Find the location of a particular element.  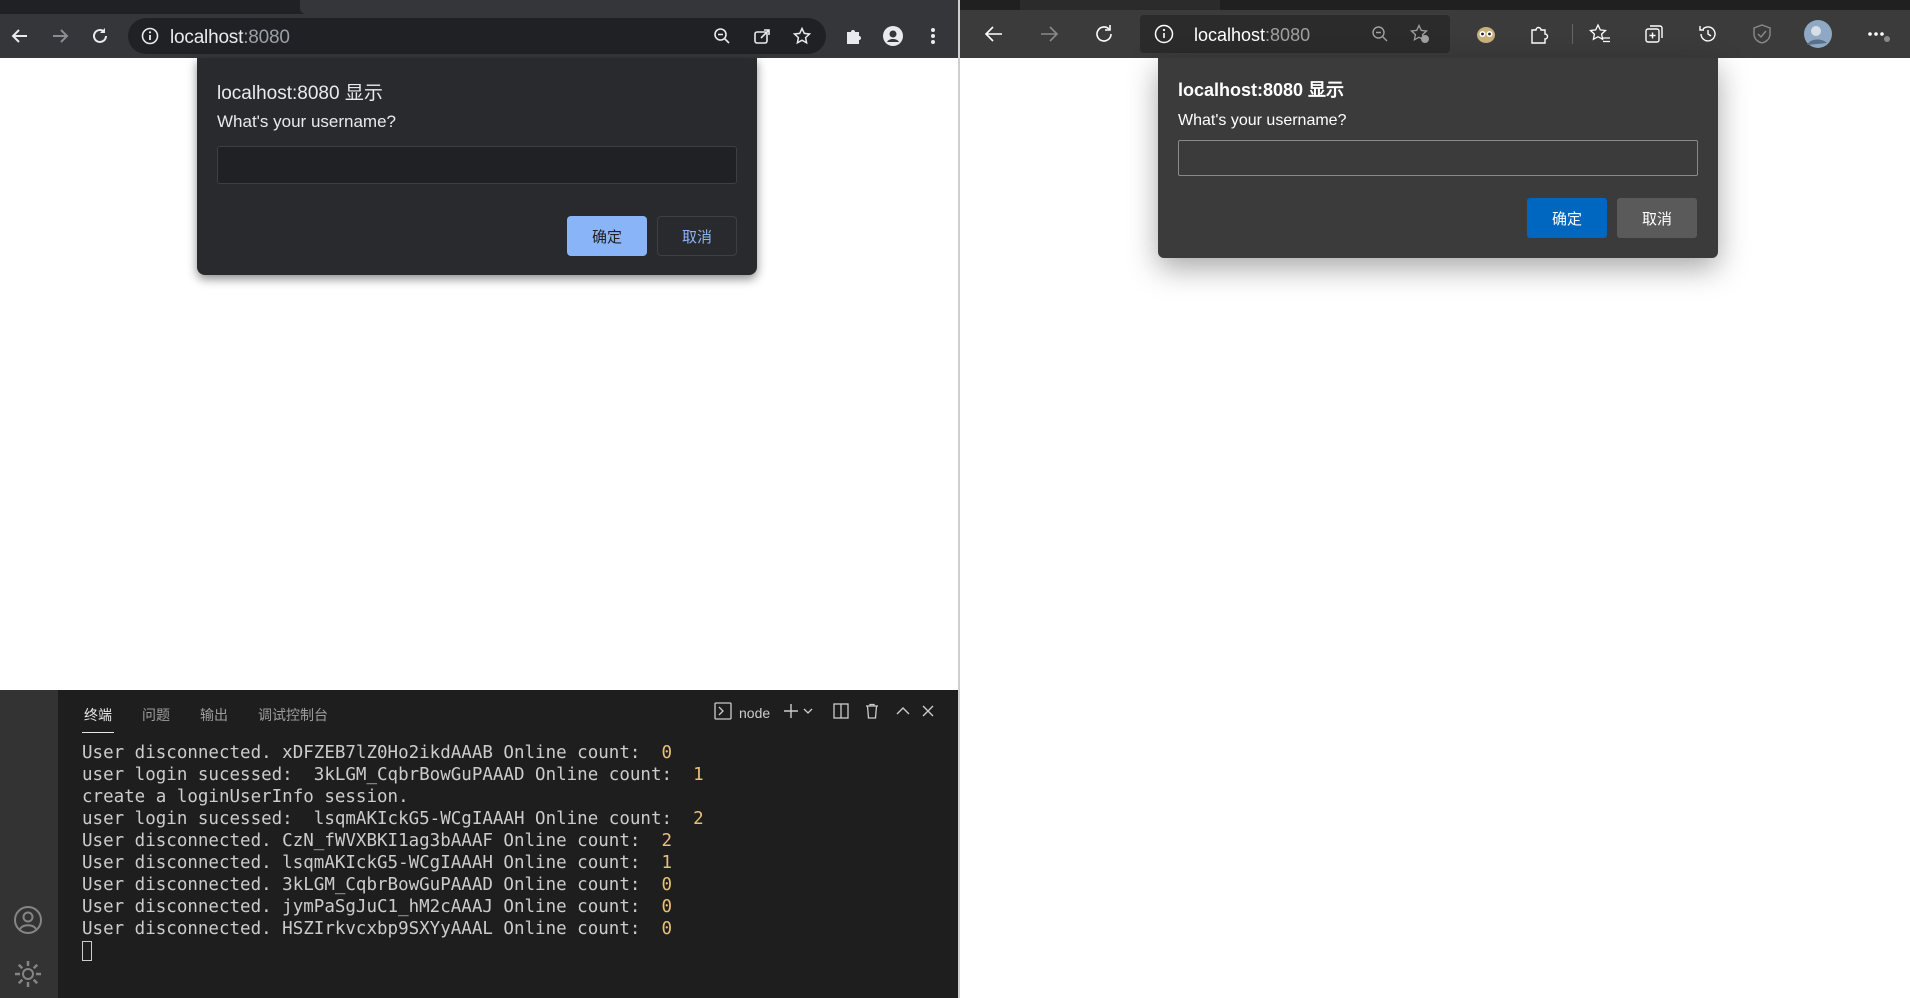

new-terminal-plus-icon is located at coordinates (791, 711).